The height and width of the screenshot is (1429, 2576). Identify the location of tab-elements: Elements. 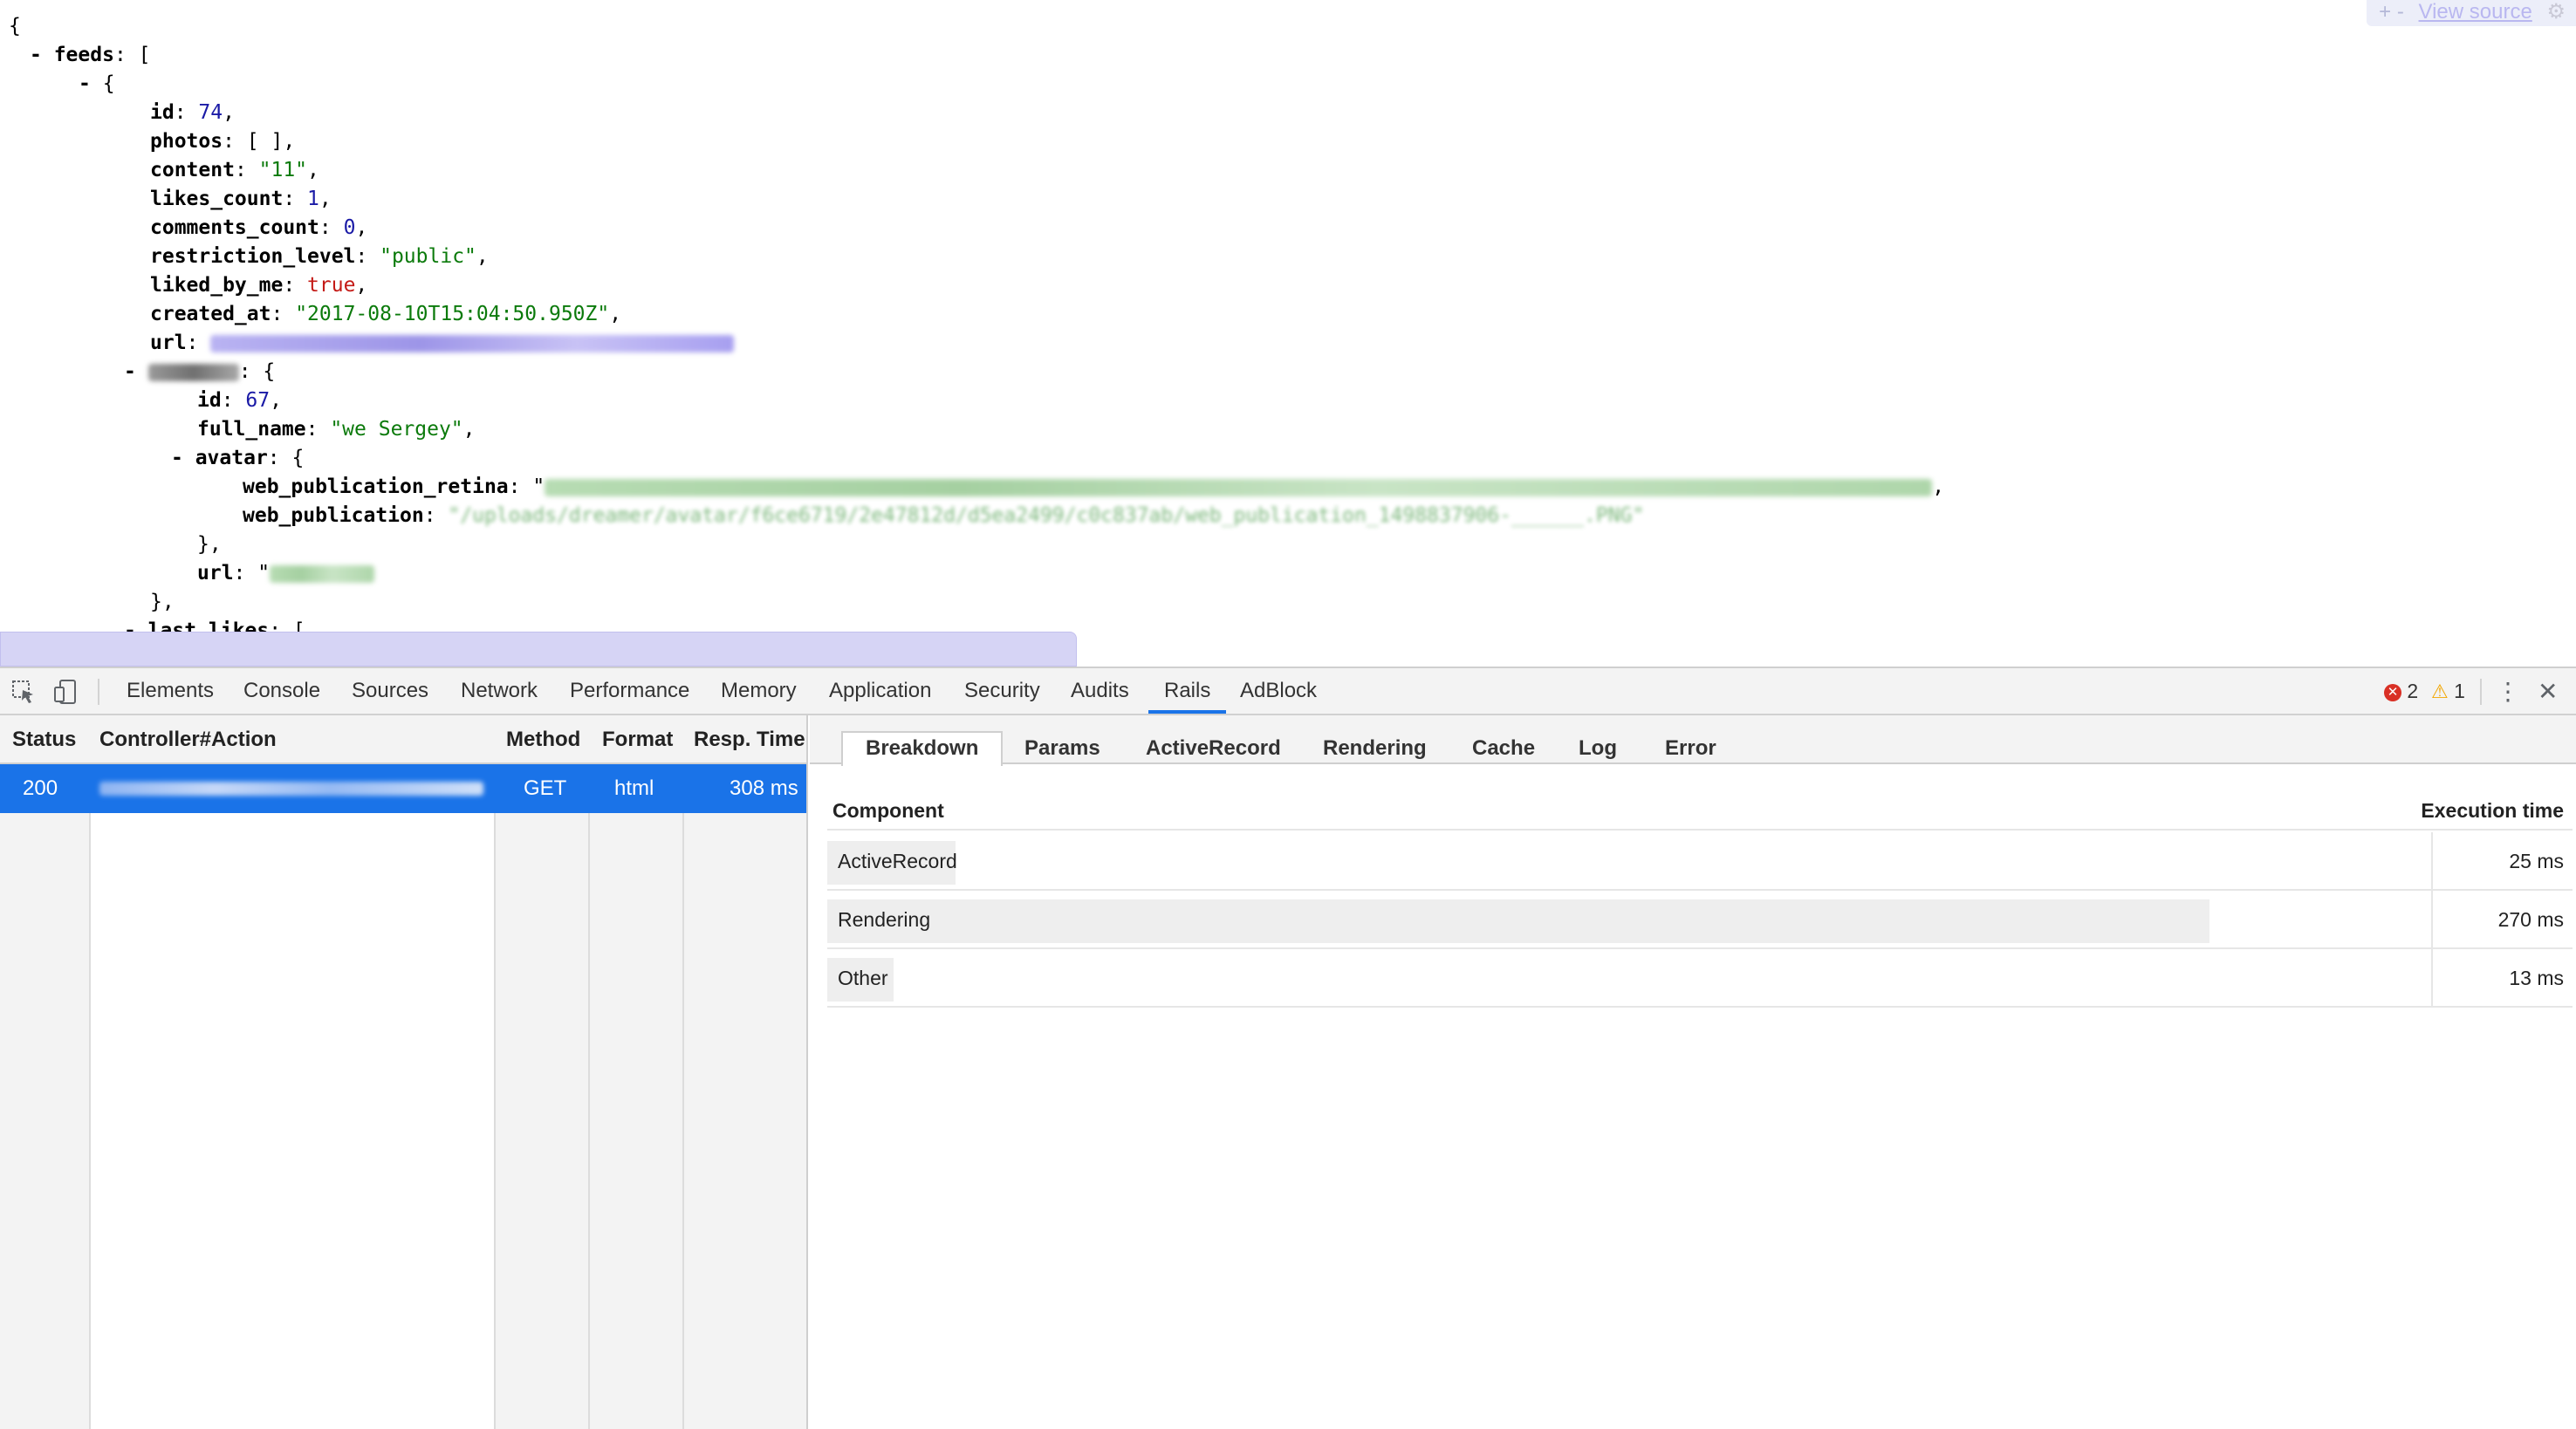
(170, 691).